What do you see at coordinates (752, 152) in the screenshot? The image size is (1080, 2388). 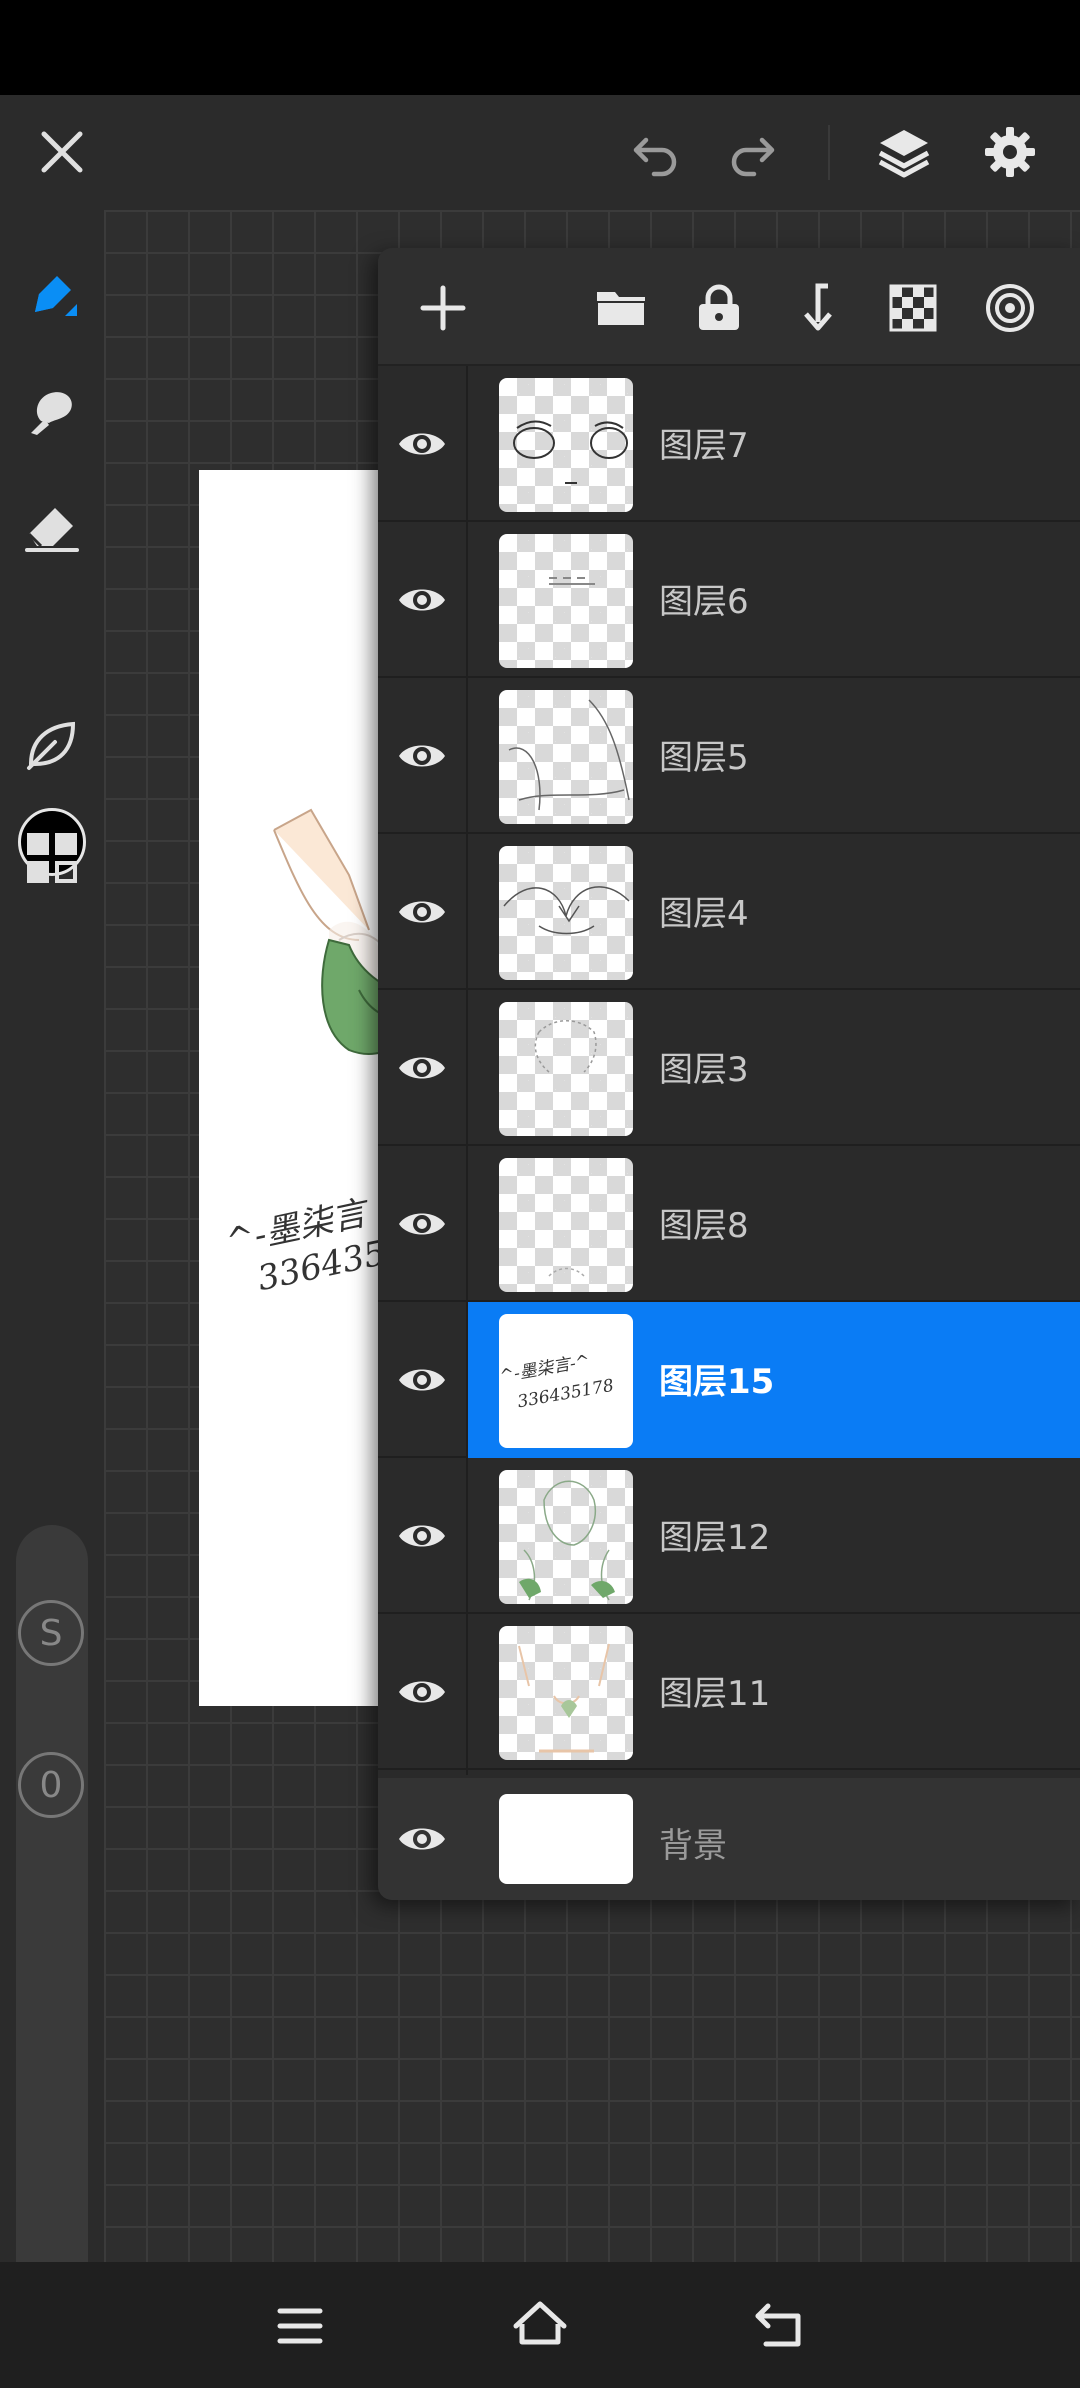 I see `redo-icon` at bounding box center [752, 152].